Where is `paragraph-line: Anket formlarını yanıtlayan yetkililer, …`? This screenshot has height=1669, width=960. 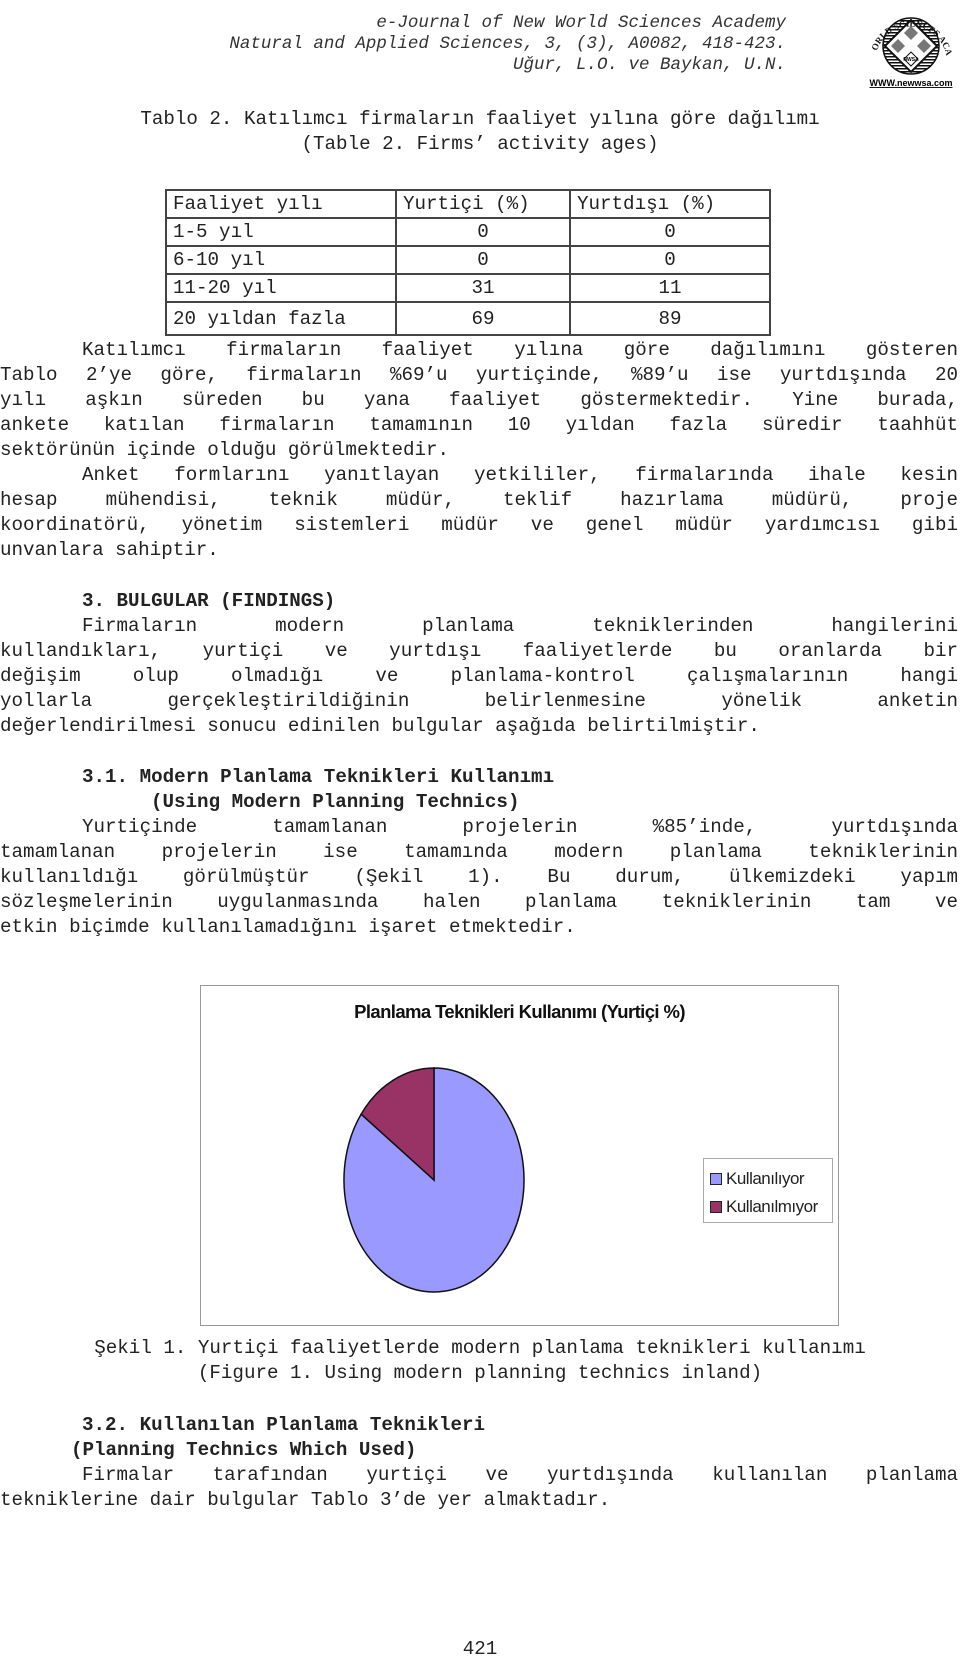 paragraph-line: Anket formlarını yanıtlayan yetkililer, … is located at coordinates (520, 475).